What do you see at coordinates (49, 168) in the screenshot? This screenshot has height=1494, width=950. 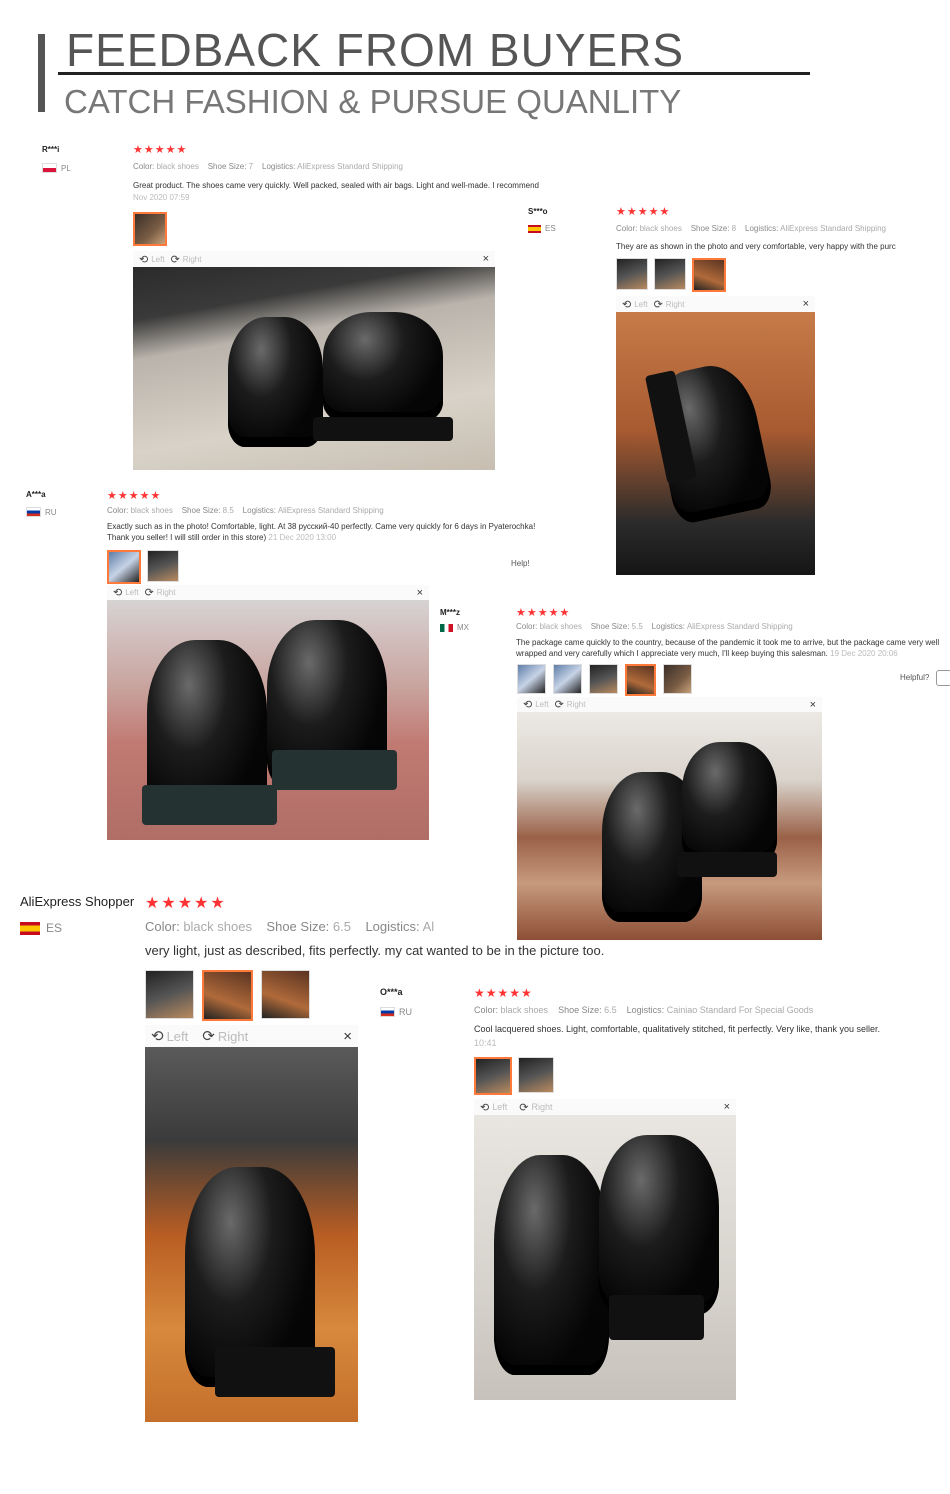 I see `poland-flag-icon` at bounding box center [49, 168].